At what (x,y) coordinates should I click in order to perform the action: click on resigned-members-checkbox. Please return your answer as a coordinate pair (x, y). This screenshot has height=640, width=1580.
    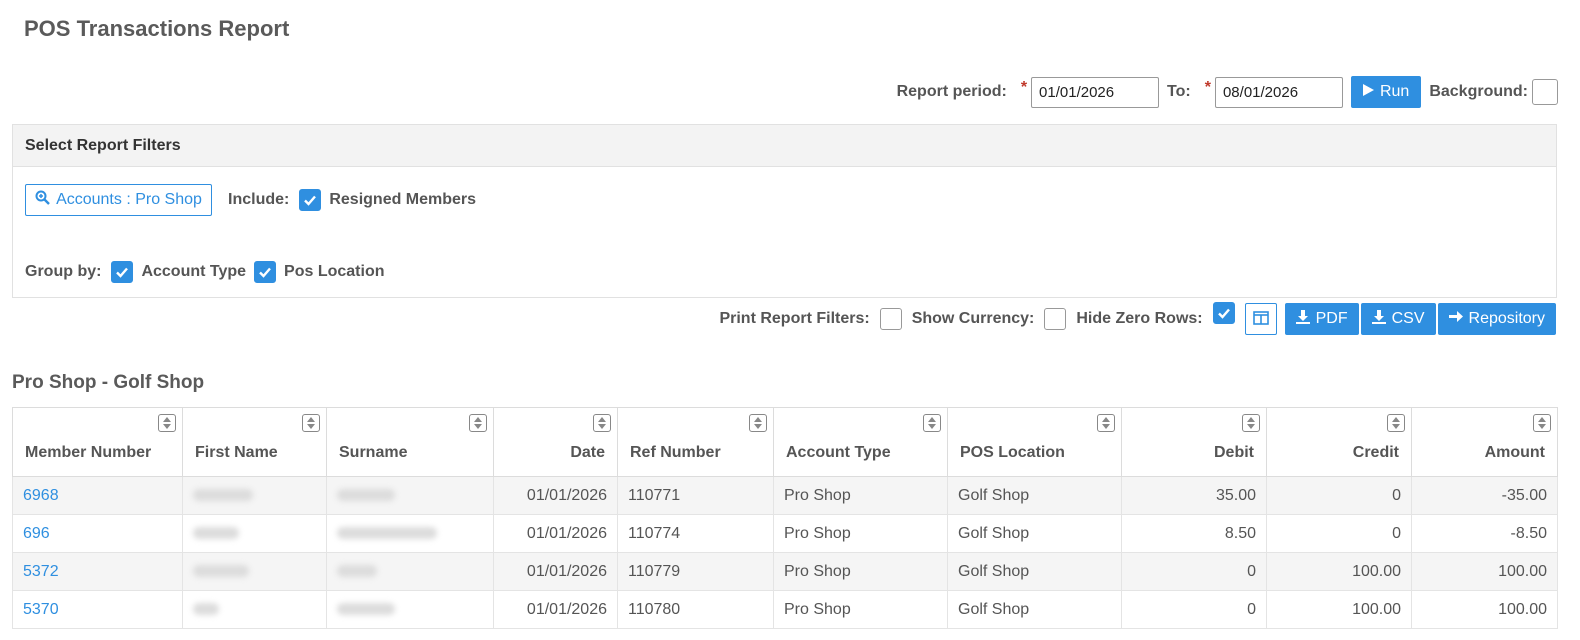
    Looking at the image, I should click on (310, 200).